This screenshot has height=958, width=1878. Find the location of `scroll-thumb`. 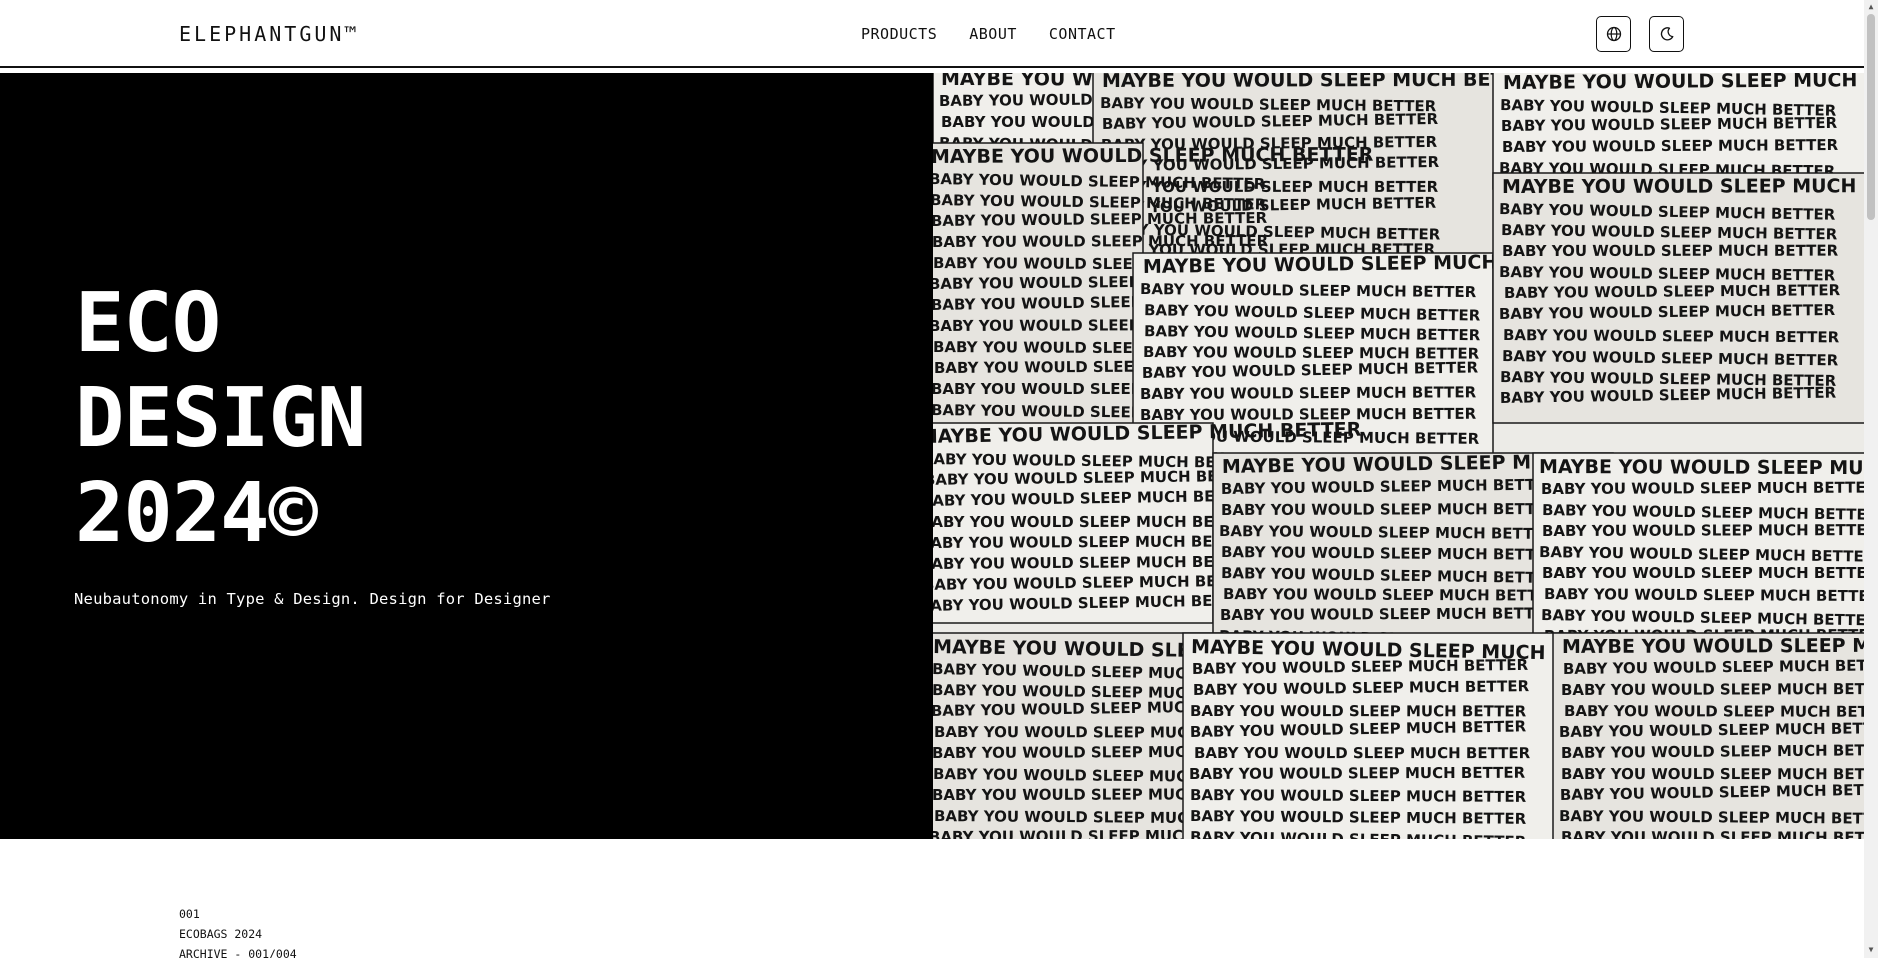

scroll-thumb is located at coordinates (1871, 117).